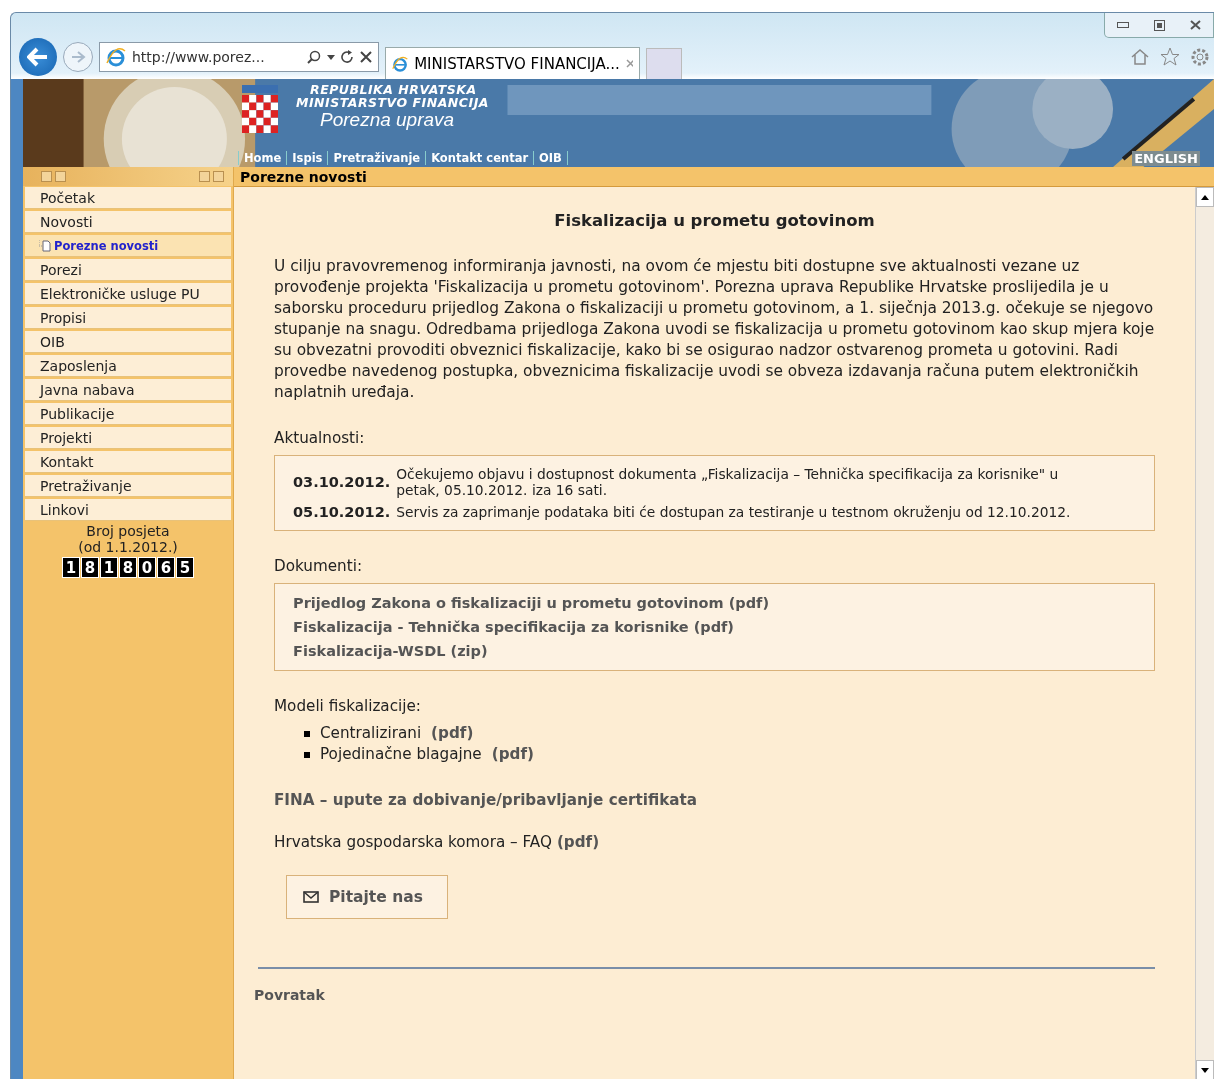 Image resolution: width=1214 pixels, height=1079 pixels. I want to click on counter-digit: 6, so click(166, 567).